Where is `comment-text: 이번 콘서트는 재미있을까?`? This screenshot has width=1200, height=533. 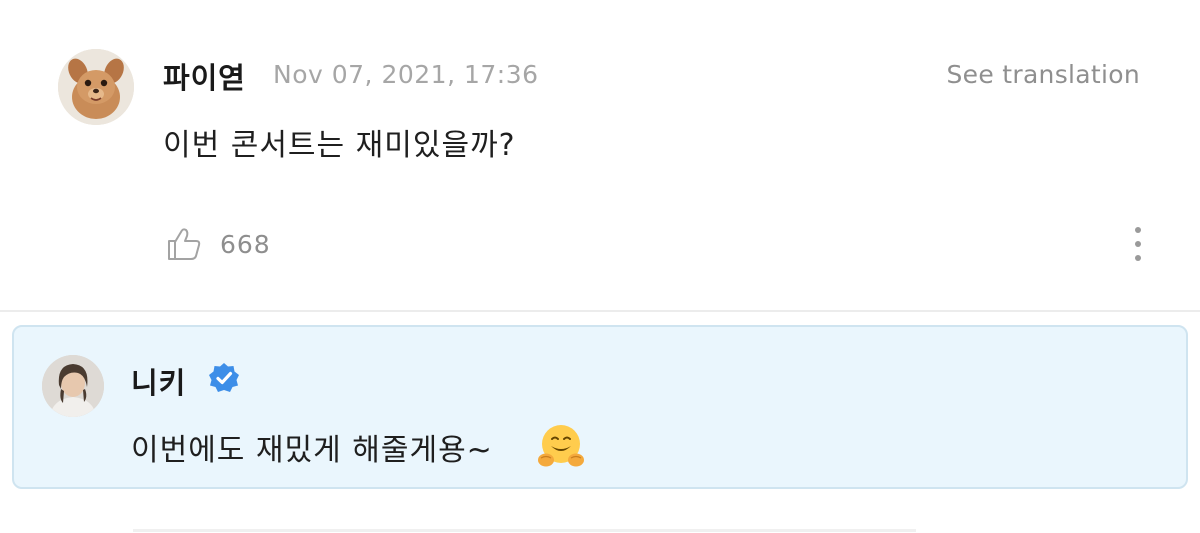
comment-text: 이번 콘서트는 재미있을까? is located at coordinates (339, 145).